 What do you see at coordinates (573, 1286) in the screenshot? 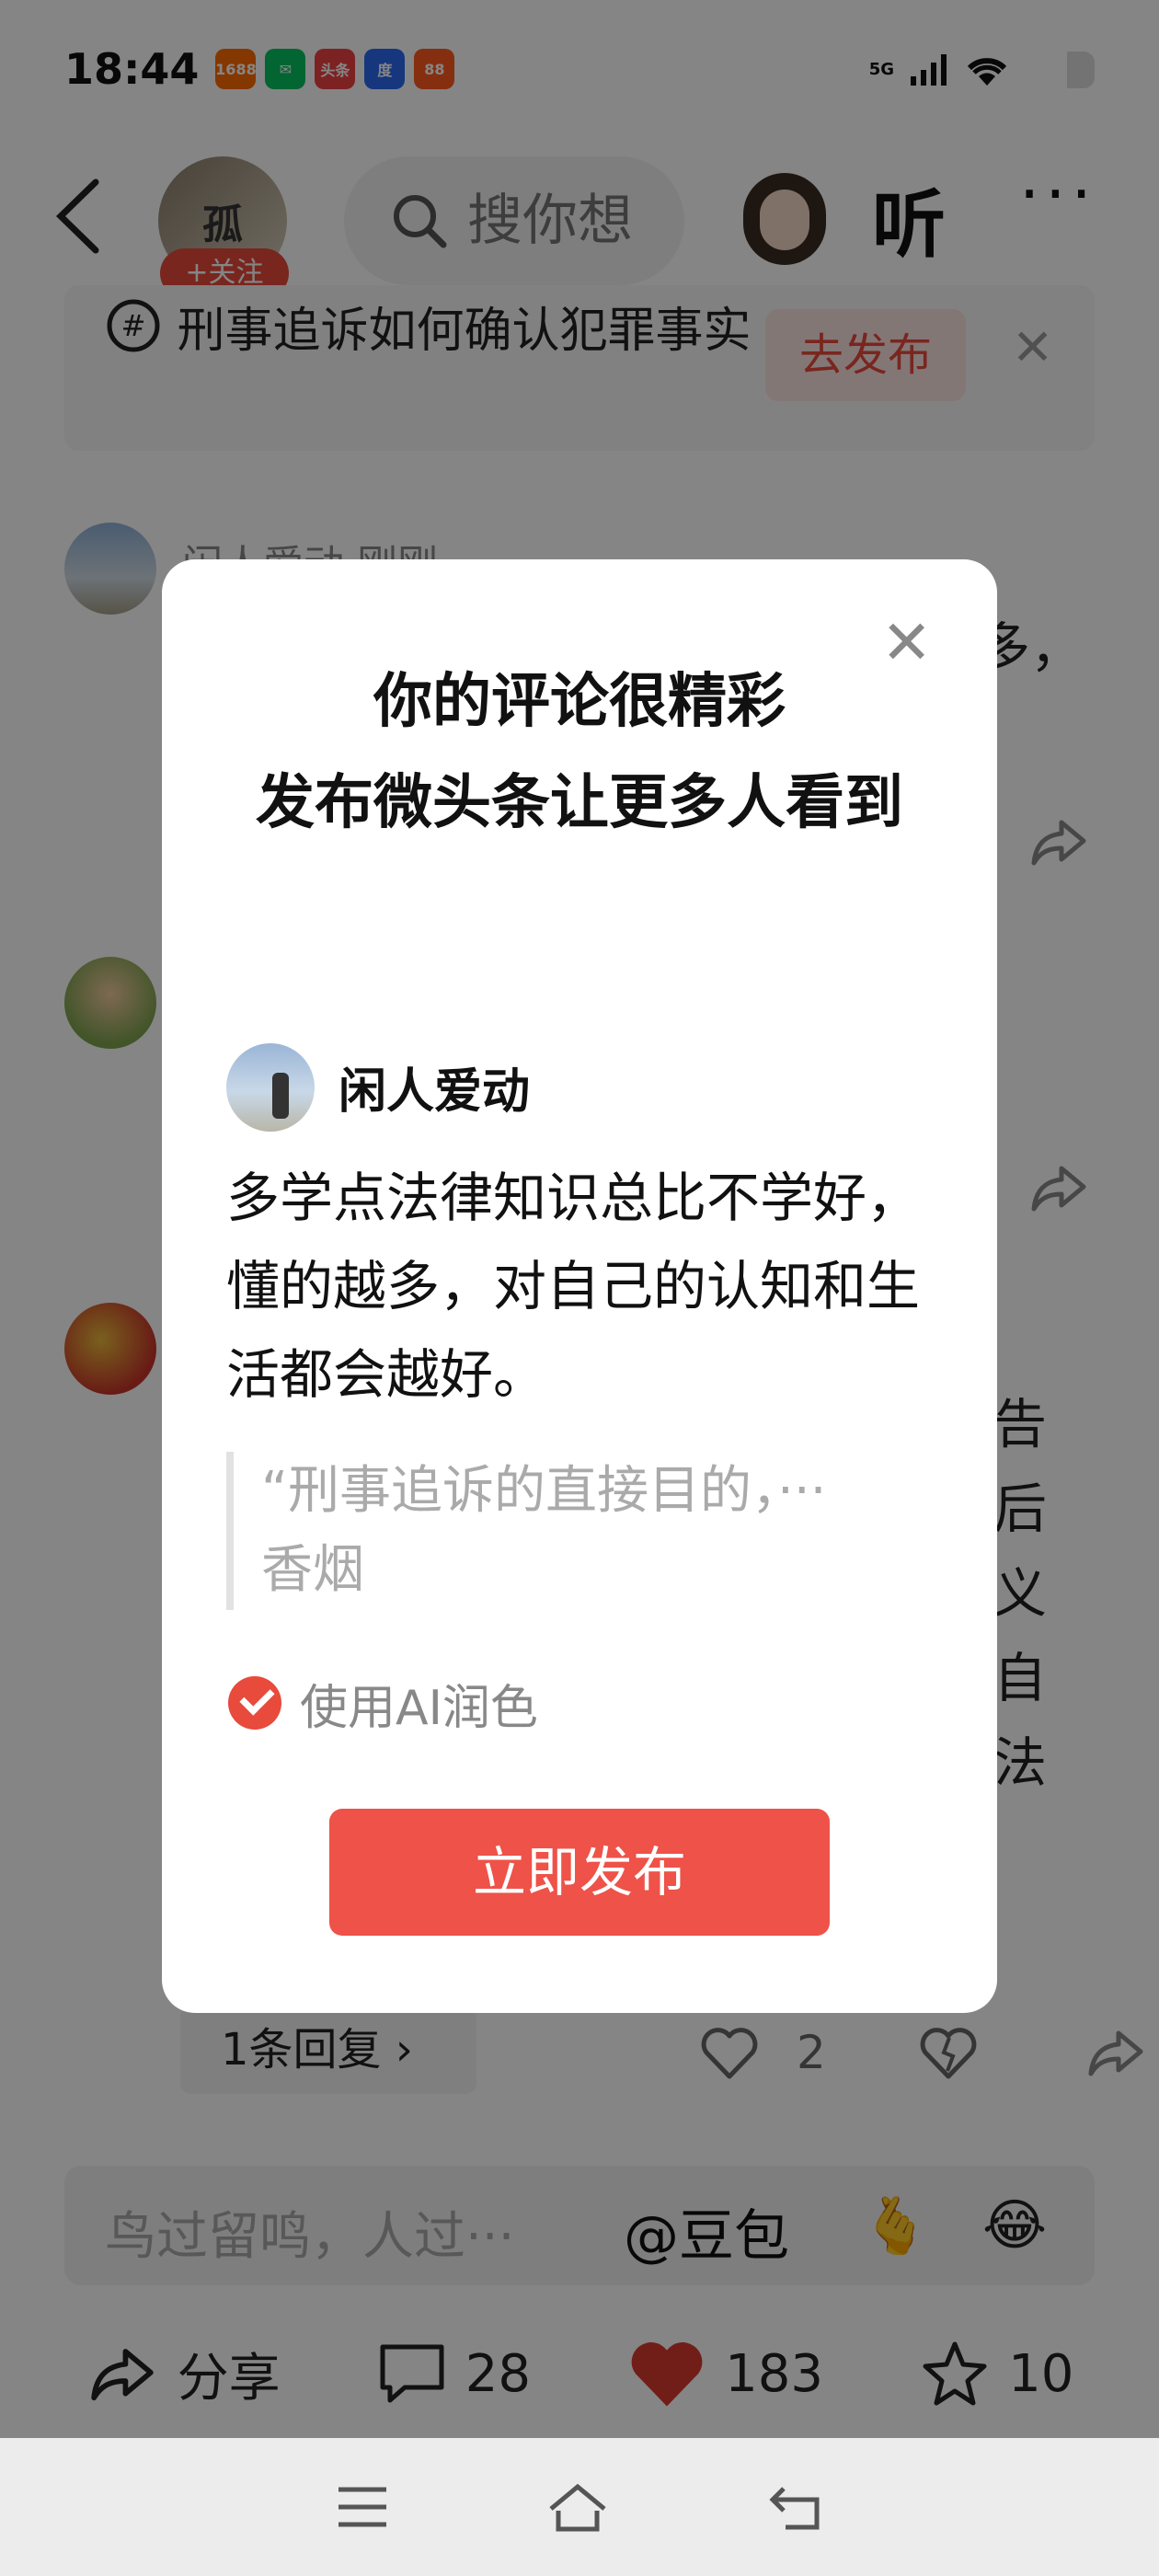
I see `comment-preview: 多学点法律知识总比不学好，懂的越多，对自己的认知和生活都会越好。` at bounding box center [573, 1286].